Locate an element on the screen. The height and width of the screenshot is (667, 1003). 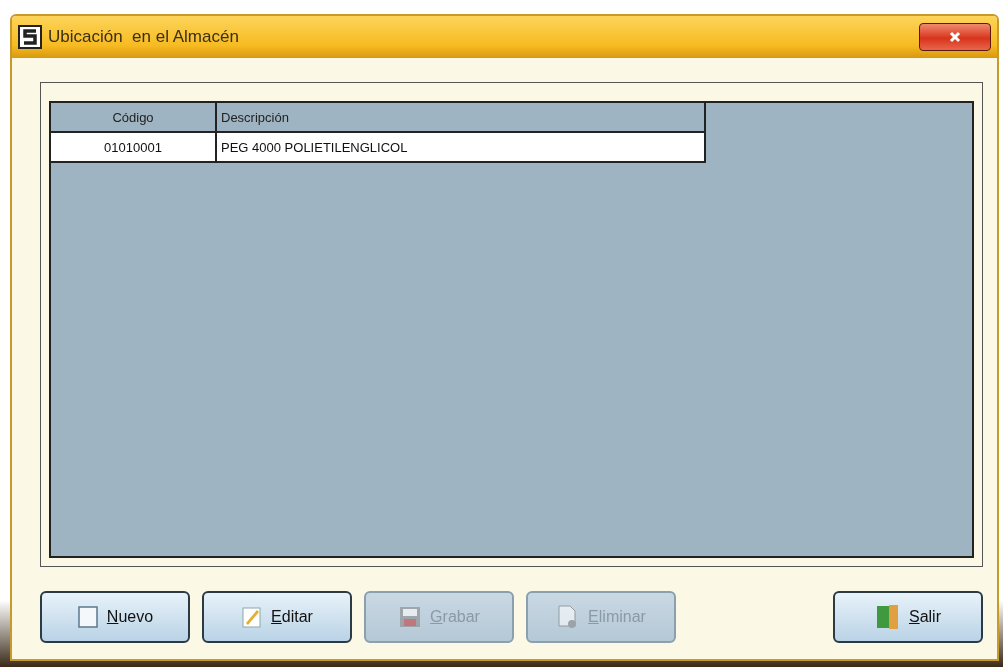
pencil-icon is located at coordinates (252, 617).